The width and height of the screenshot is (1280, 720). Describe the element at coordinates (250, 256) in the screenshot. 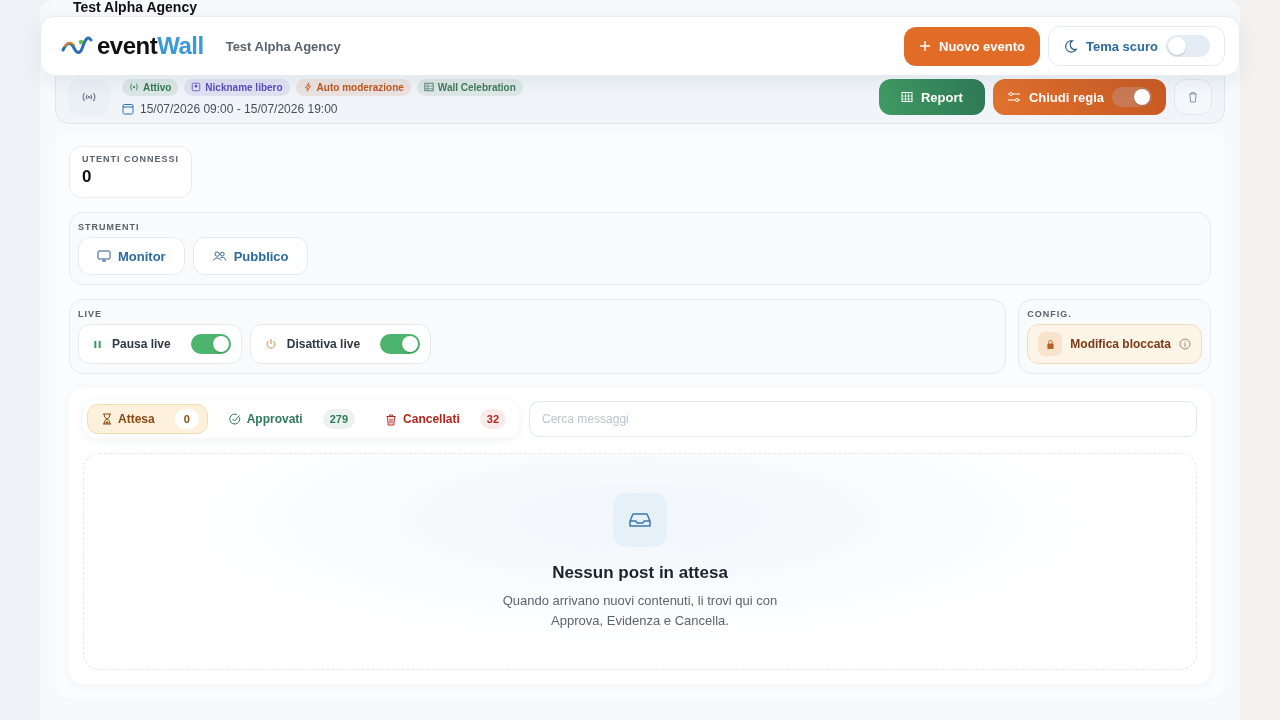

I see `tool-button: Pubblico` at that location.